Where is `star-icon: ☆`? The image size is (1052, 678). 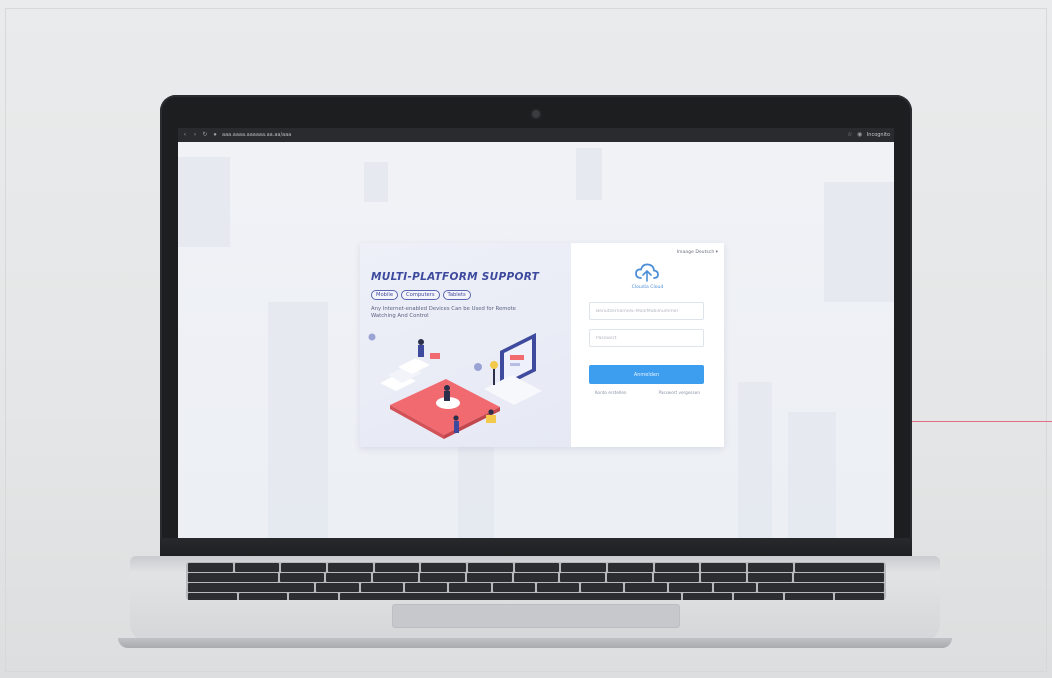 star-icon: ☆ is located at coordinates (850, 135).